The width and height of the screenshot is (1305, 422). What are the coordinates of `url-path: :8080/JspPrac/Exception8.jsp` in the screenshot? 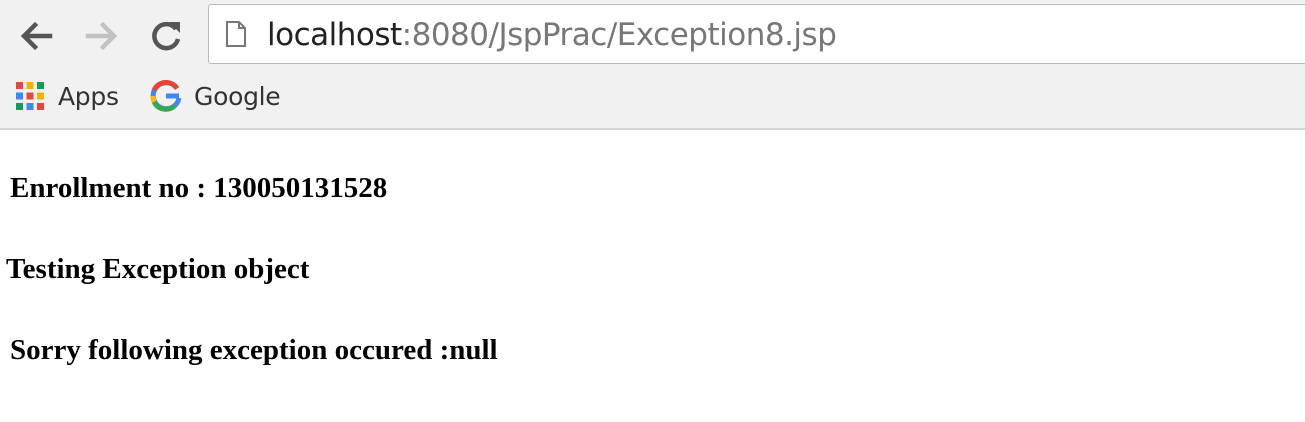 It's located at (619, 35).